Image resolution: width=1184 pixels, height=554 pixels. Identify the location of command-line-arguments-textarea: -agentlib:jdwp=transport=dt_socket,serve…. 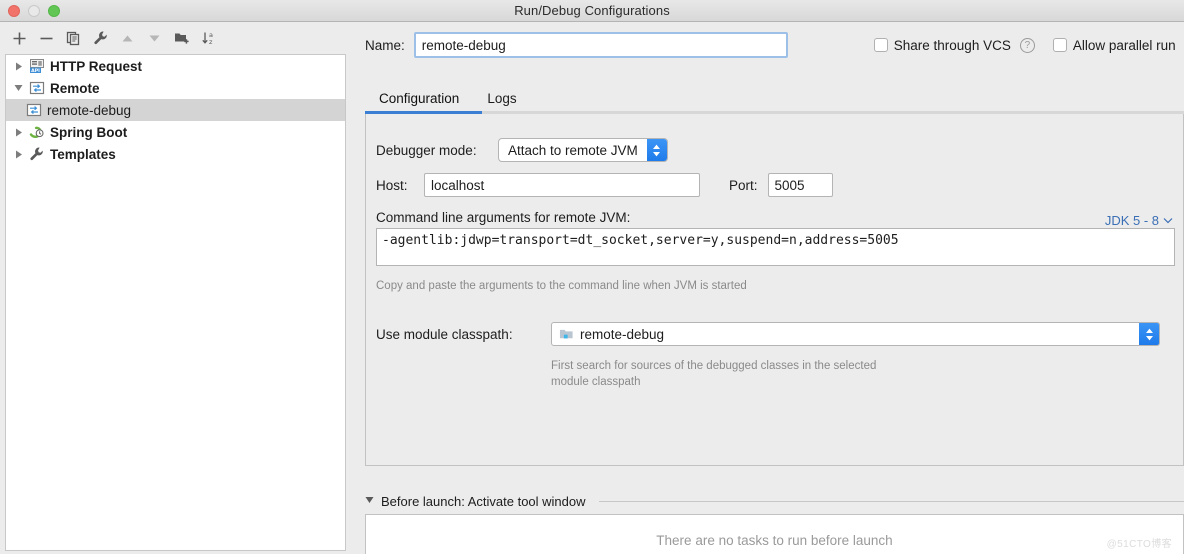
(775, 247).